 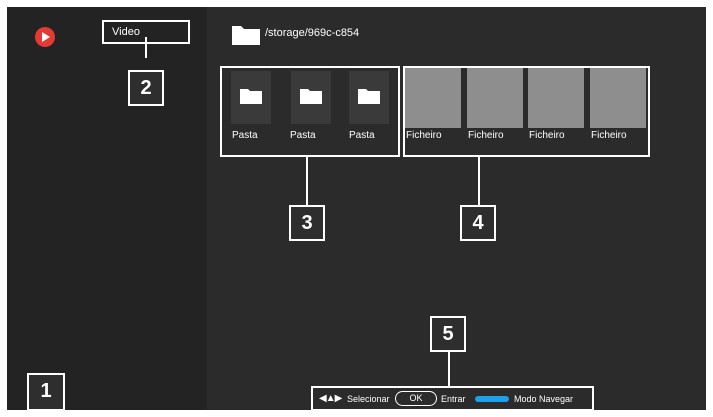 I want to click on callout-number: 5, so click(x=448, y=334).